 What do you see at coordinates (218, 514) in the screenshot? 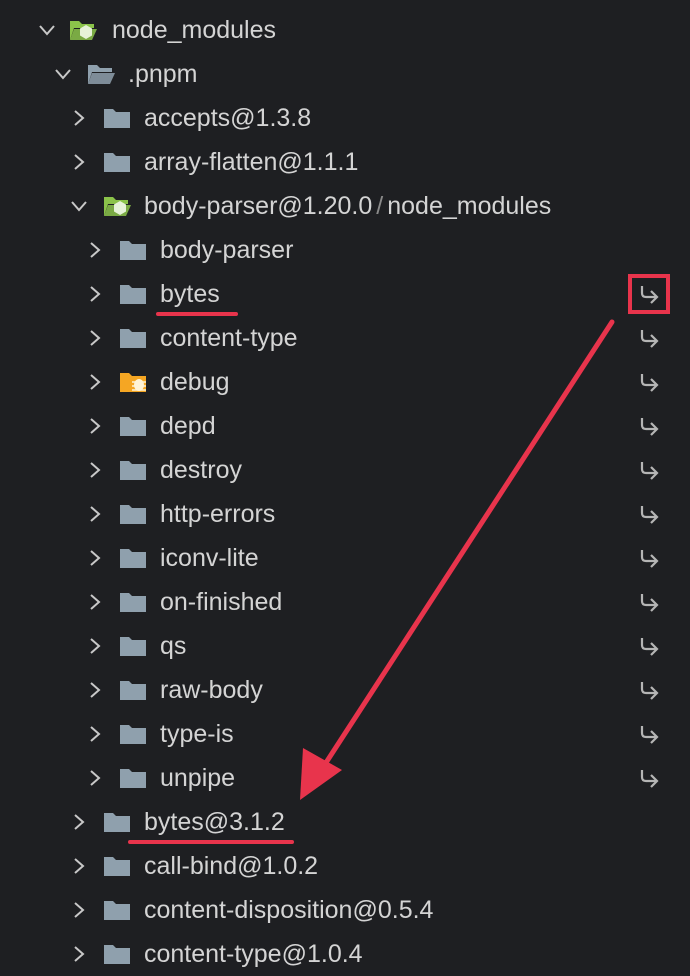
I see `tree-item-name: http-errors` at bounding box center [218, 514].